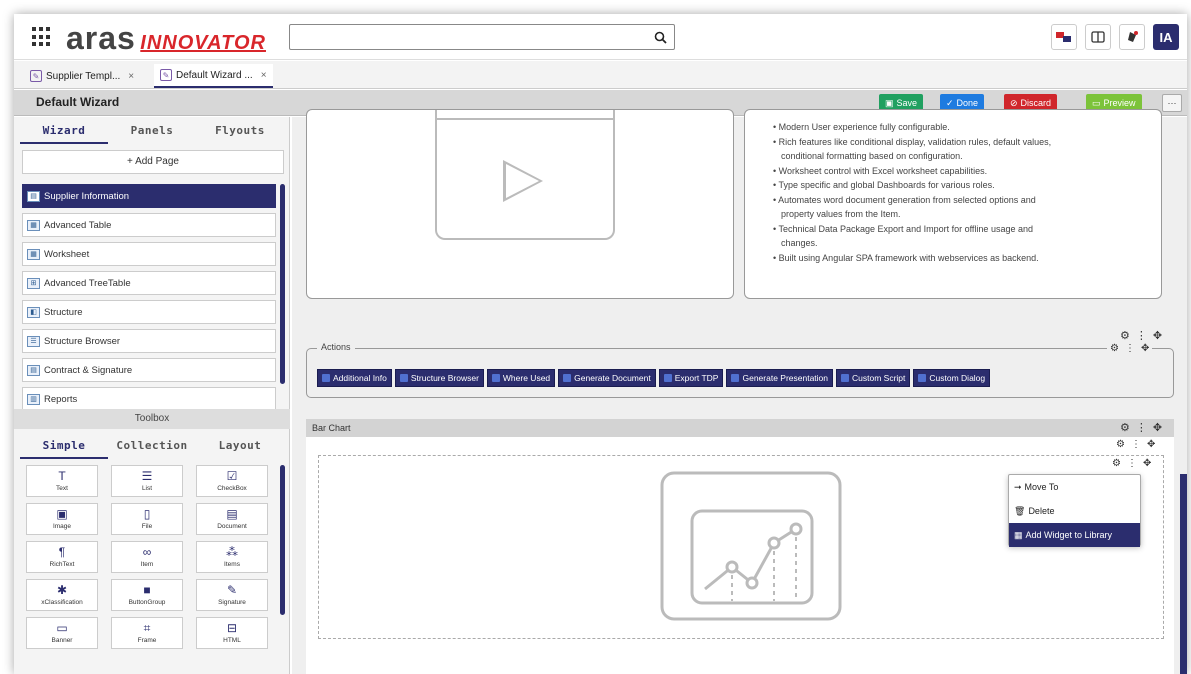 This screenshot has width=1191, height=674. I want to click on page-list-scrollbar, so click(282, 284).